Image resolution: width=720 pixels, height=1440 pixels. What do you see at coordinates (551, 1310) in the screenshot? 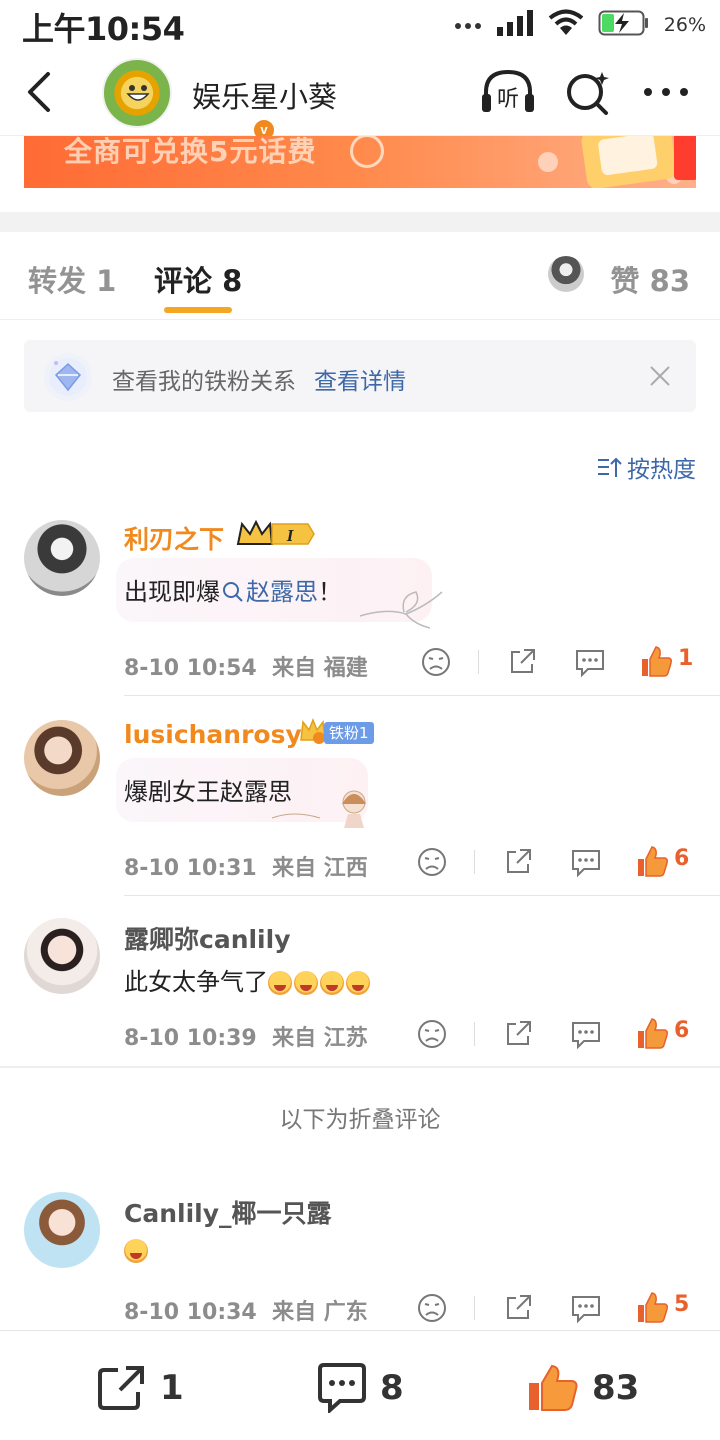
I see `comment-actions: 5` at bounding box center [551, 1310].